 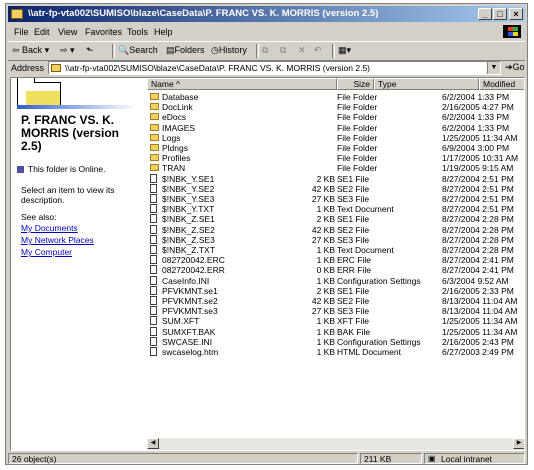 What do you see at coordinates (335, 117) in the screenshot?
I see `list-item: eDocs File Folder 6/2/2004 1:33 PM` at bounding box center [335, 117].